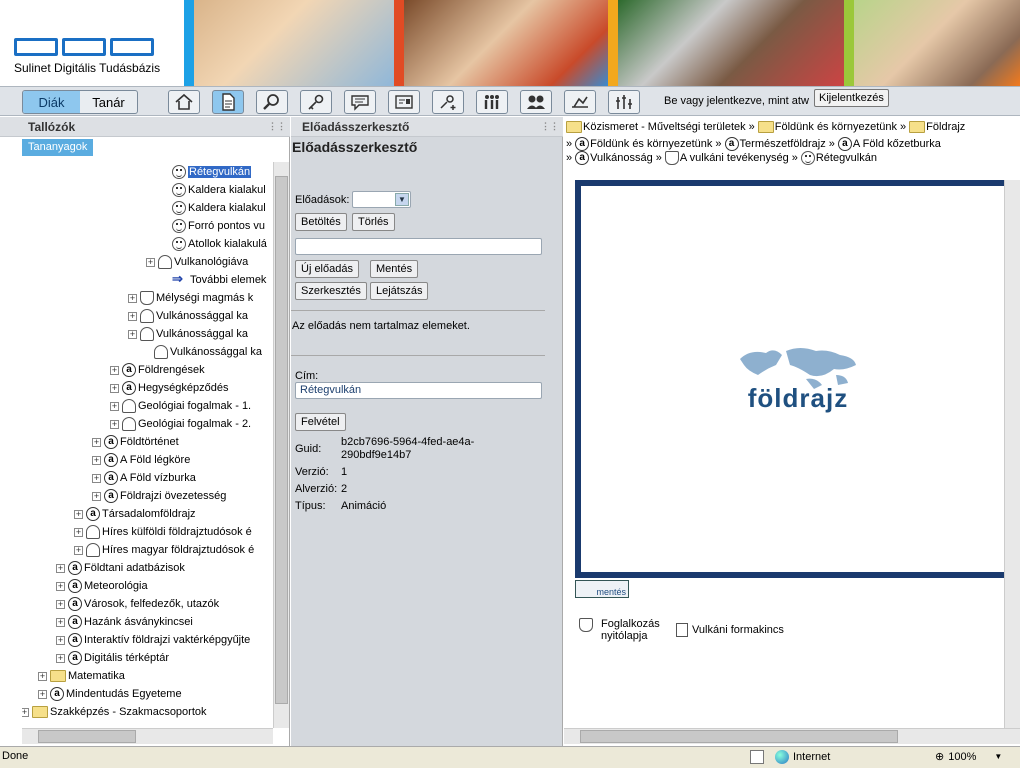  I want to click on presentations-select: ▼, so click(381, 199).